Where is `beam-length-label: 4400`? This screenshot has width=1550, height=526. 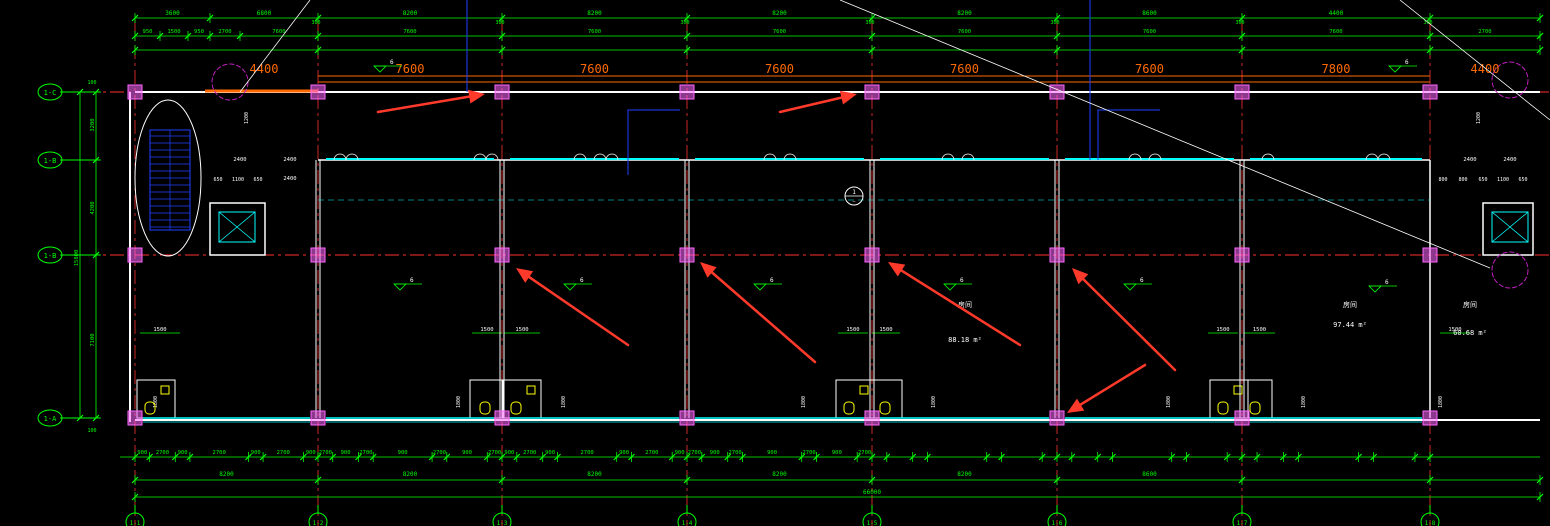 beam-length-label: 4400 is located at coordinates (1485, 69).